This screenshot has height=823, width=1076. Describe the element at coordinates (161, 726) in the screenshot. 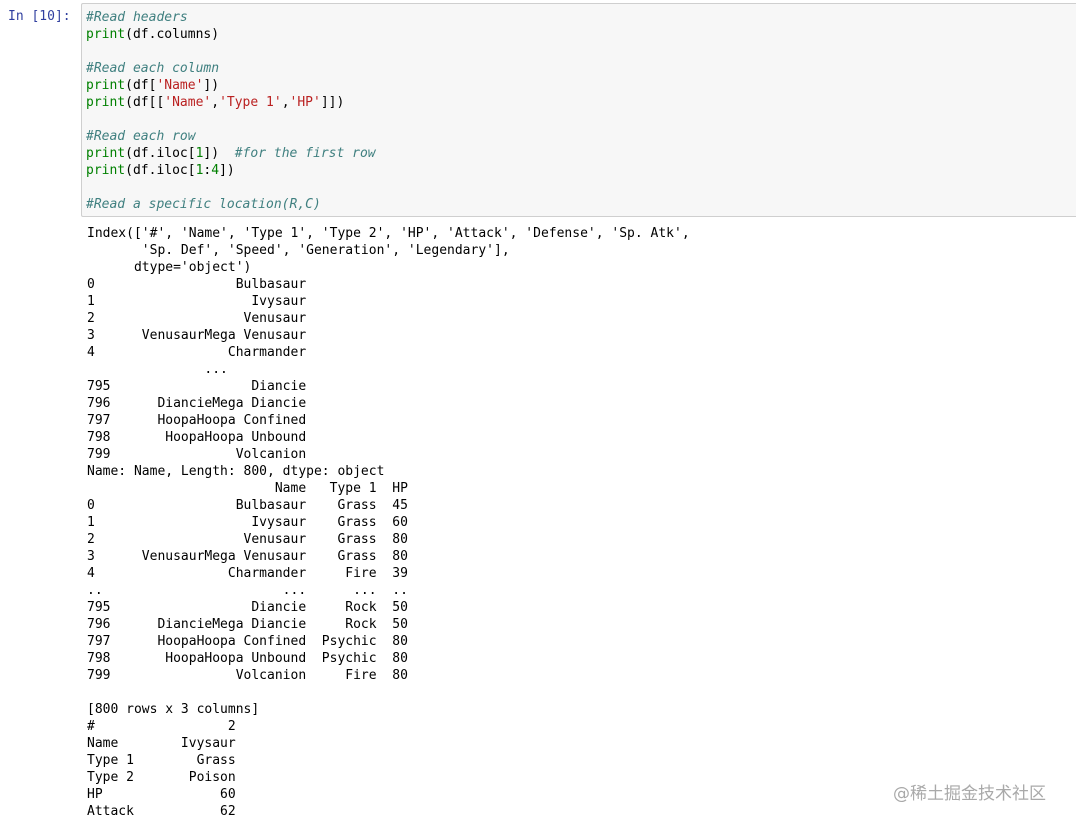

I see `output-line: # 2` at that location.